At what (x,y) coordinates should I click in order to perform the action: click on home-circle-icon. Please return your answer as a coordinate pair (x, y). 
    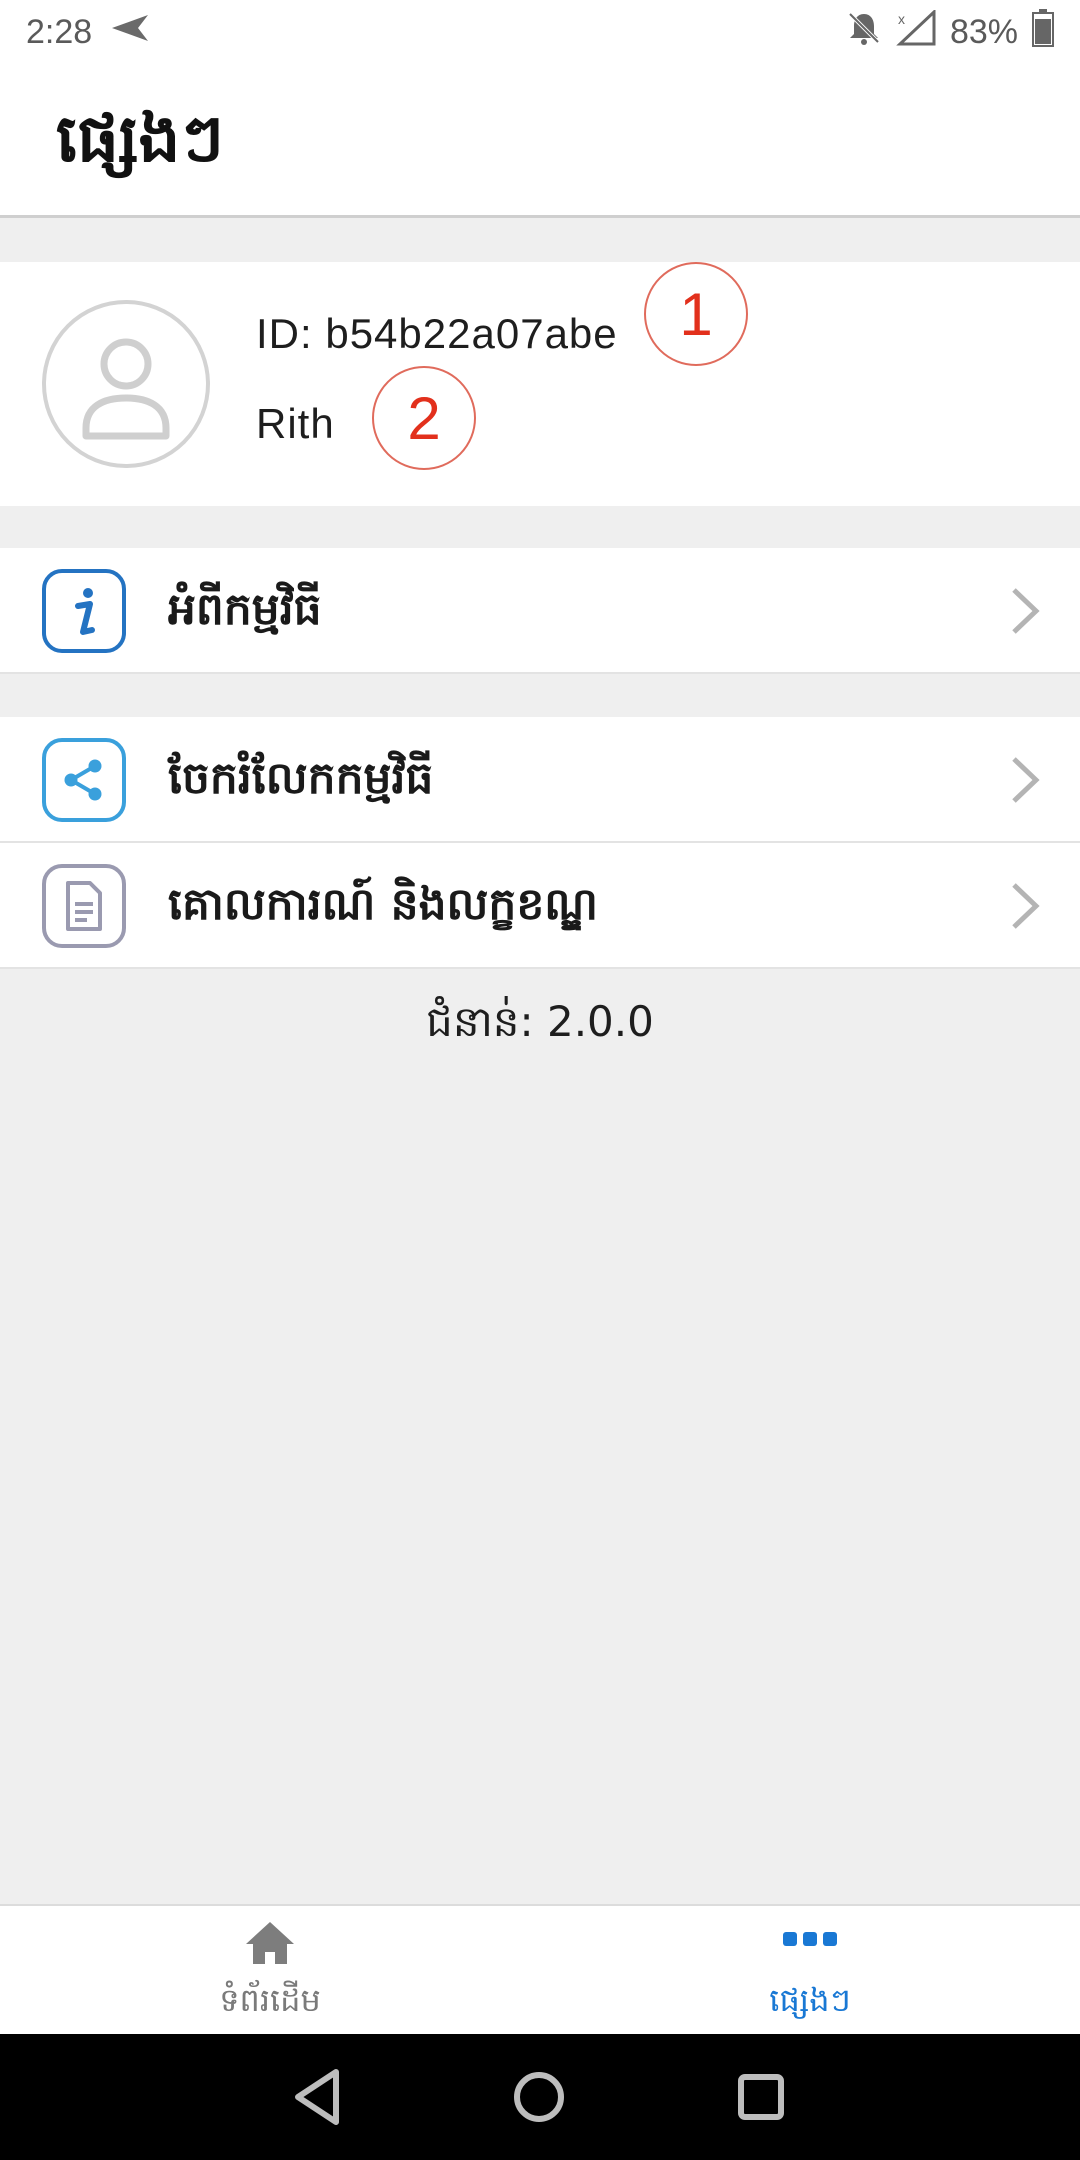
    Looking at the image, I should click on (539, 2097).